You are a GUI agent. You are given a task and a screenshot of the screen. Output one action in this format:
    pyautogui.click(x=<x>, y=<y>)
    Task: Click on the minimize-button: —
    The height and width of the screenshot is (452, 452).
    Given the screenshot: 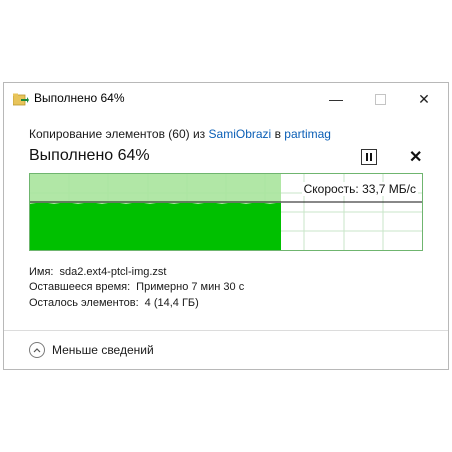 What is the action you would take?
    pyautogui.click(x=336, y=99)
    